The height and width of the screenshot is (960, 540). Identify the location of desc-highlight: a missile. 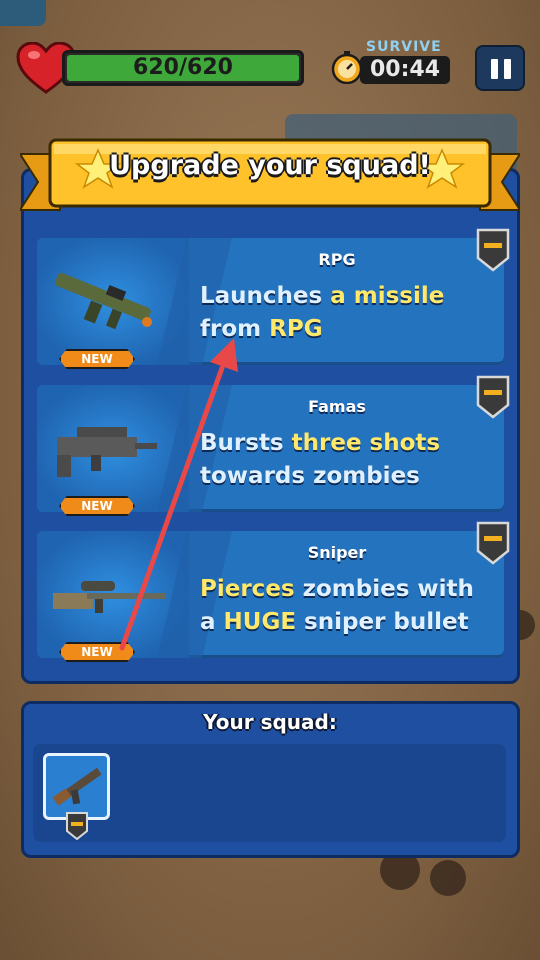
(387, 296).